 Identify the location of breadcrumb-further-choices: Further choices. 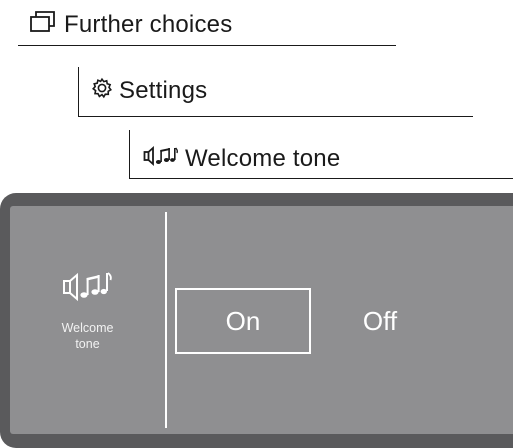
(131, 25).